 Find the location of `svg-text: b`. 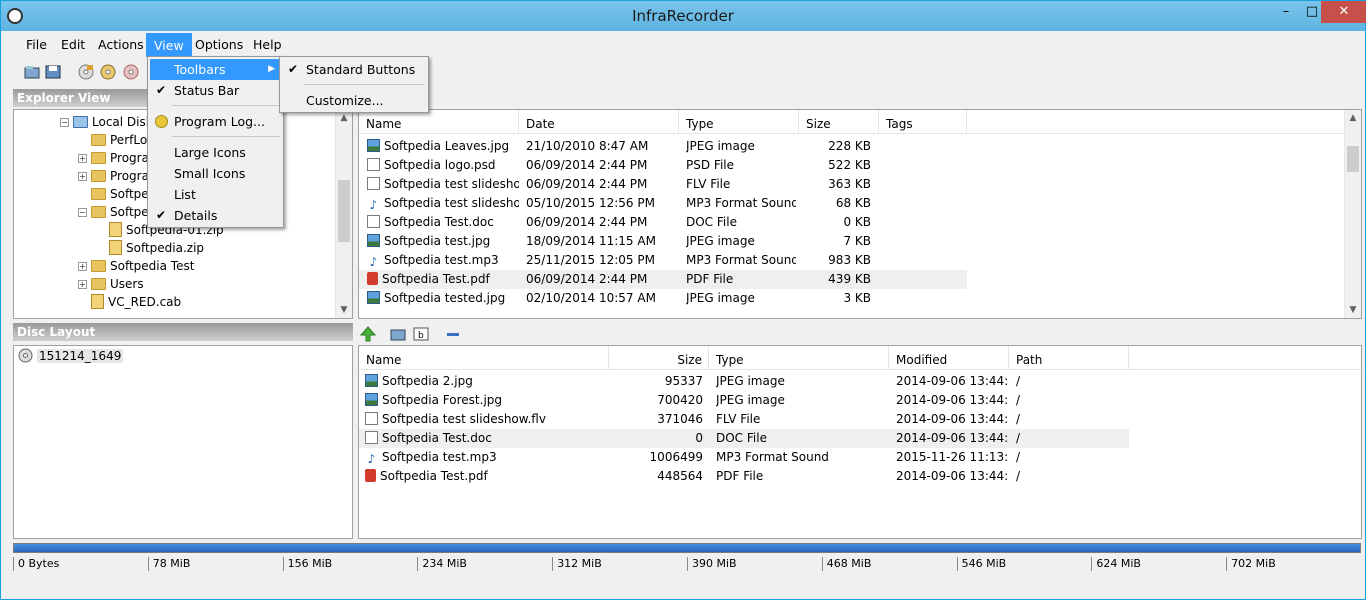

svg-text: b is located at coordinates (421, 336).